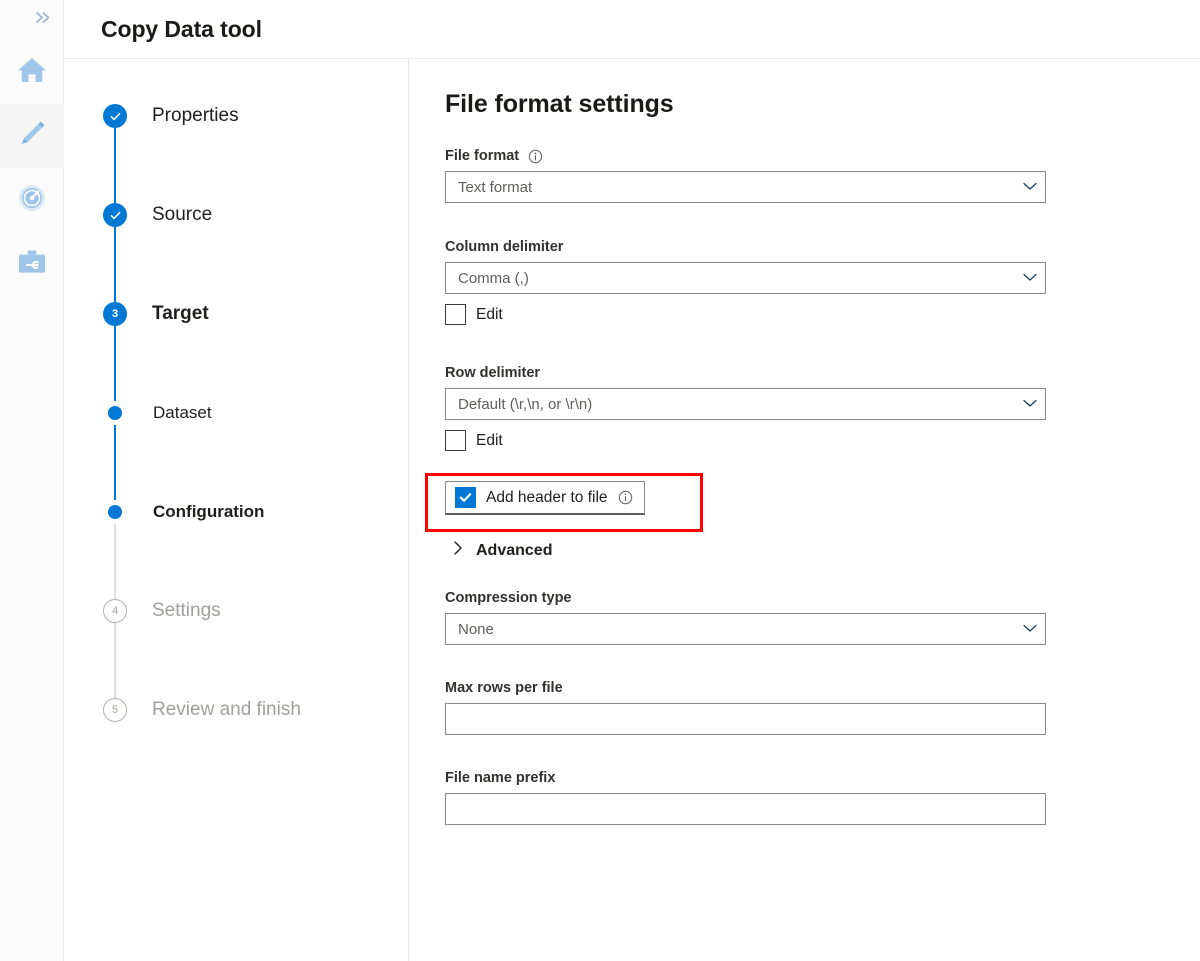 This screenshot has height=961, width=1200. Describe the element at coordinates (493, 278) in the screenshot. I see `column-delimiter-value: Comma (,)` at that location.